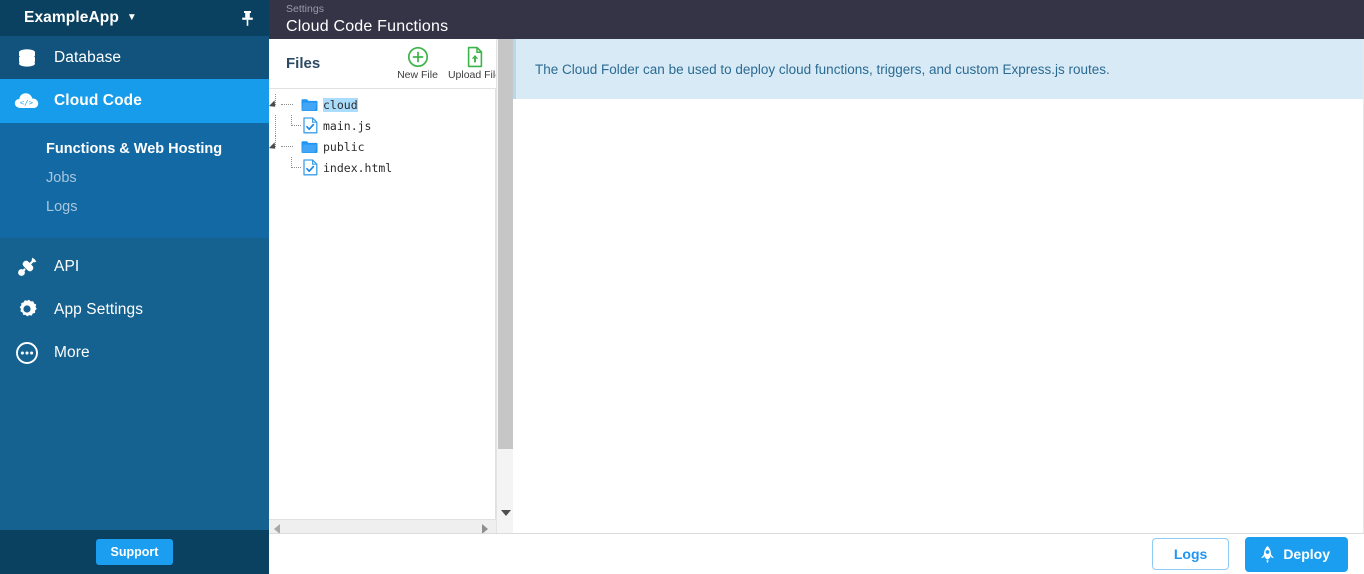 The image size is (1364, 574). Describe the element at coordinates (88, 57) in the screenshot. I see `sidebar-item-label: Database` at that location.